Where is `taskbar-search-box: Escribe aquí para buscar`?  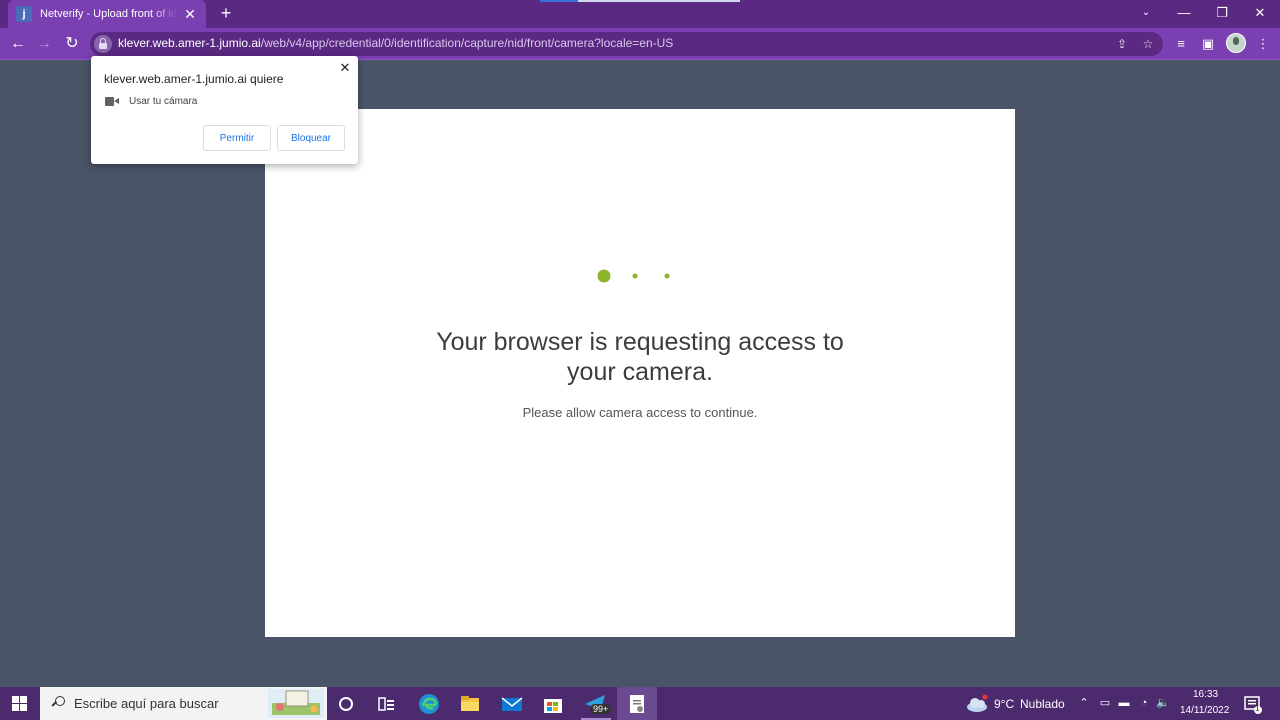
taskbar-search-box: Escribe aquí para buscar is located at coordinates (183, 703).